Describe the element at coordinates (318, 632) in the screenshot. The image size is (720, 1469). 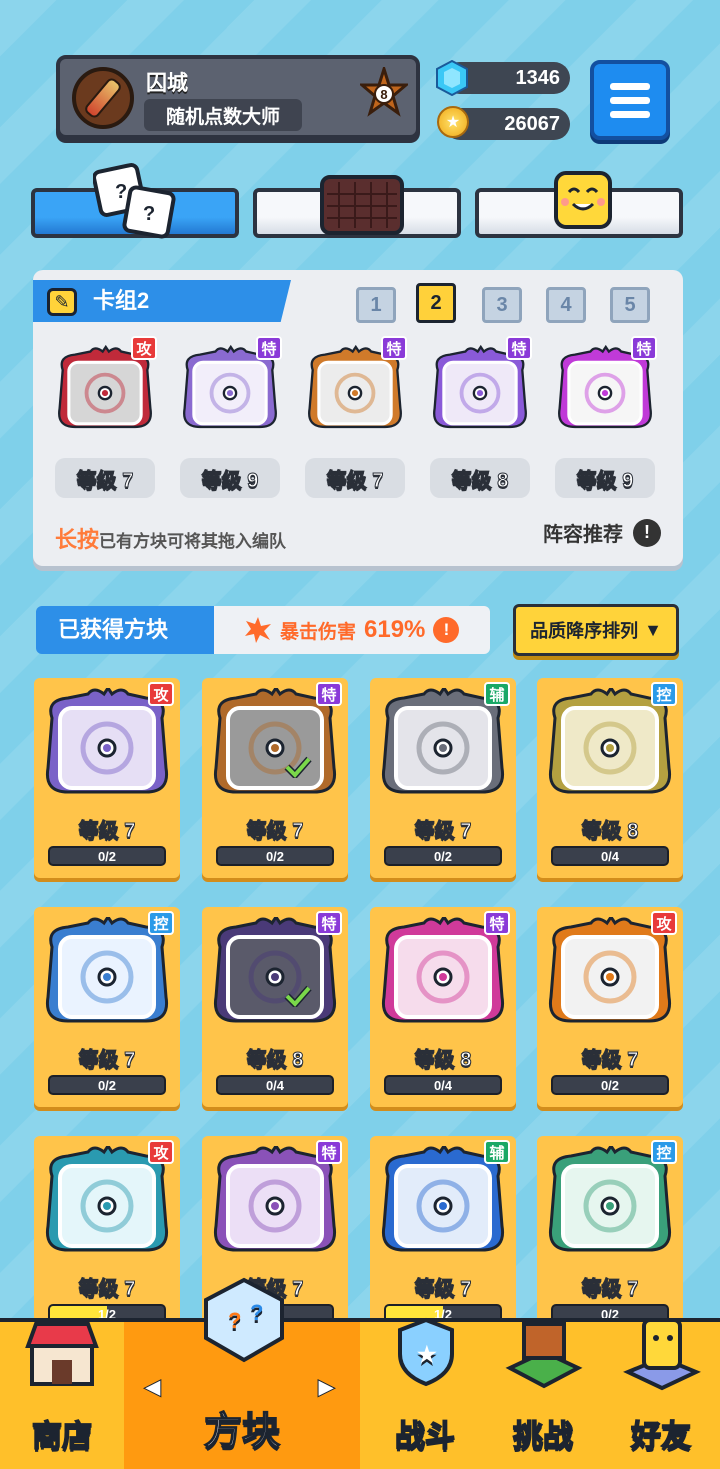
I see `crit-label: 暴击伤害` at that location.